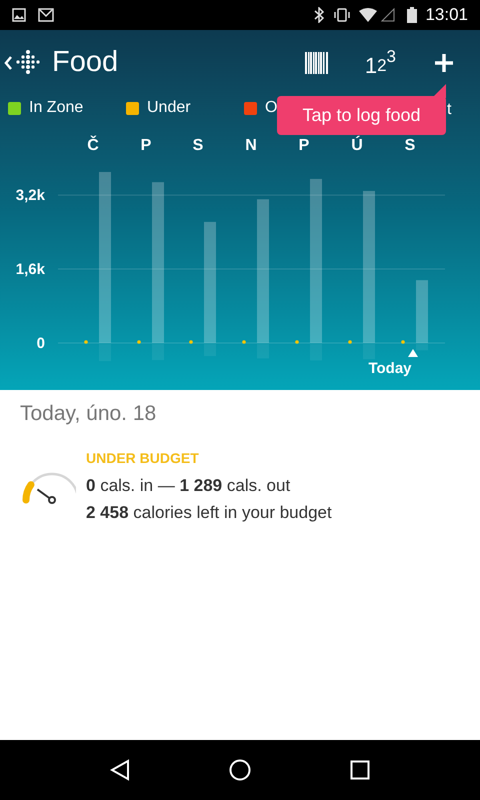  Describe the element at coordinates (209, 513) in the screenshot. I see `calories-left: 2 458 calories left in your budget` at that location.